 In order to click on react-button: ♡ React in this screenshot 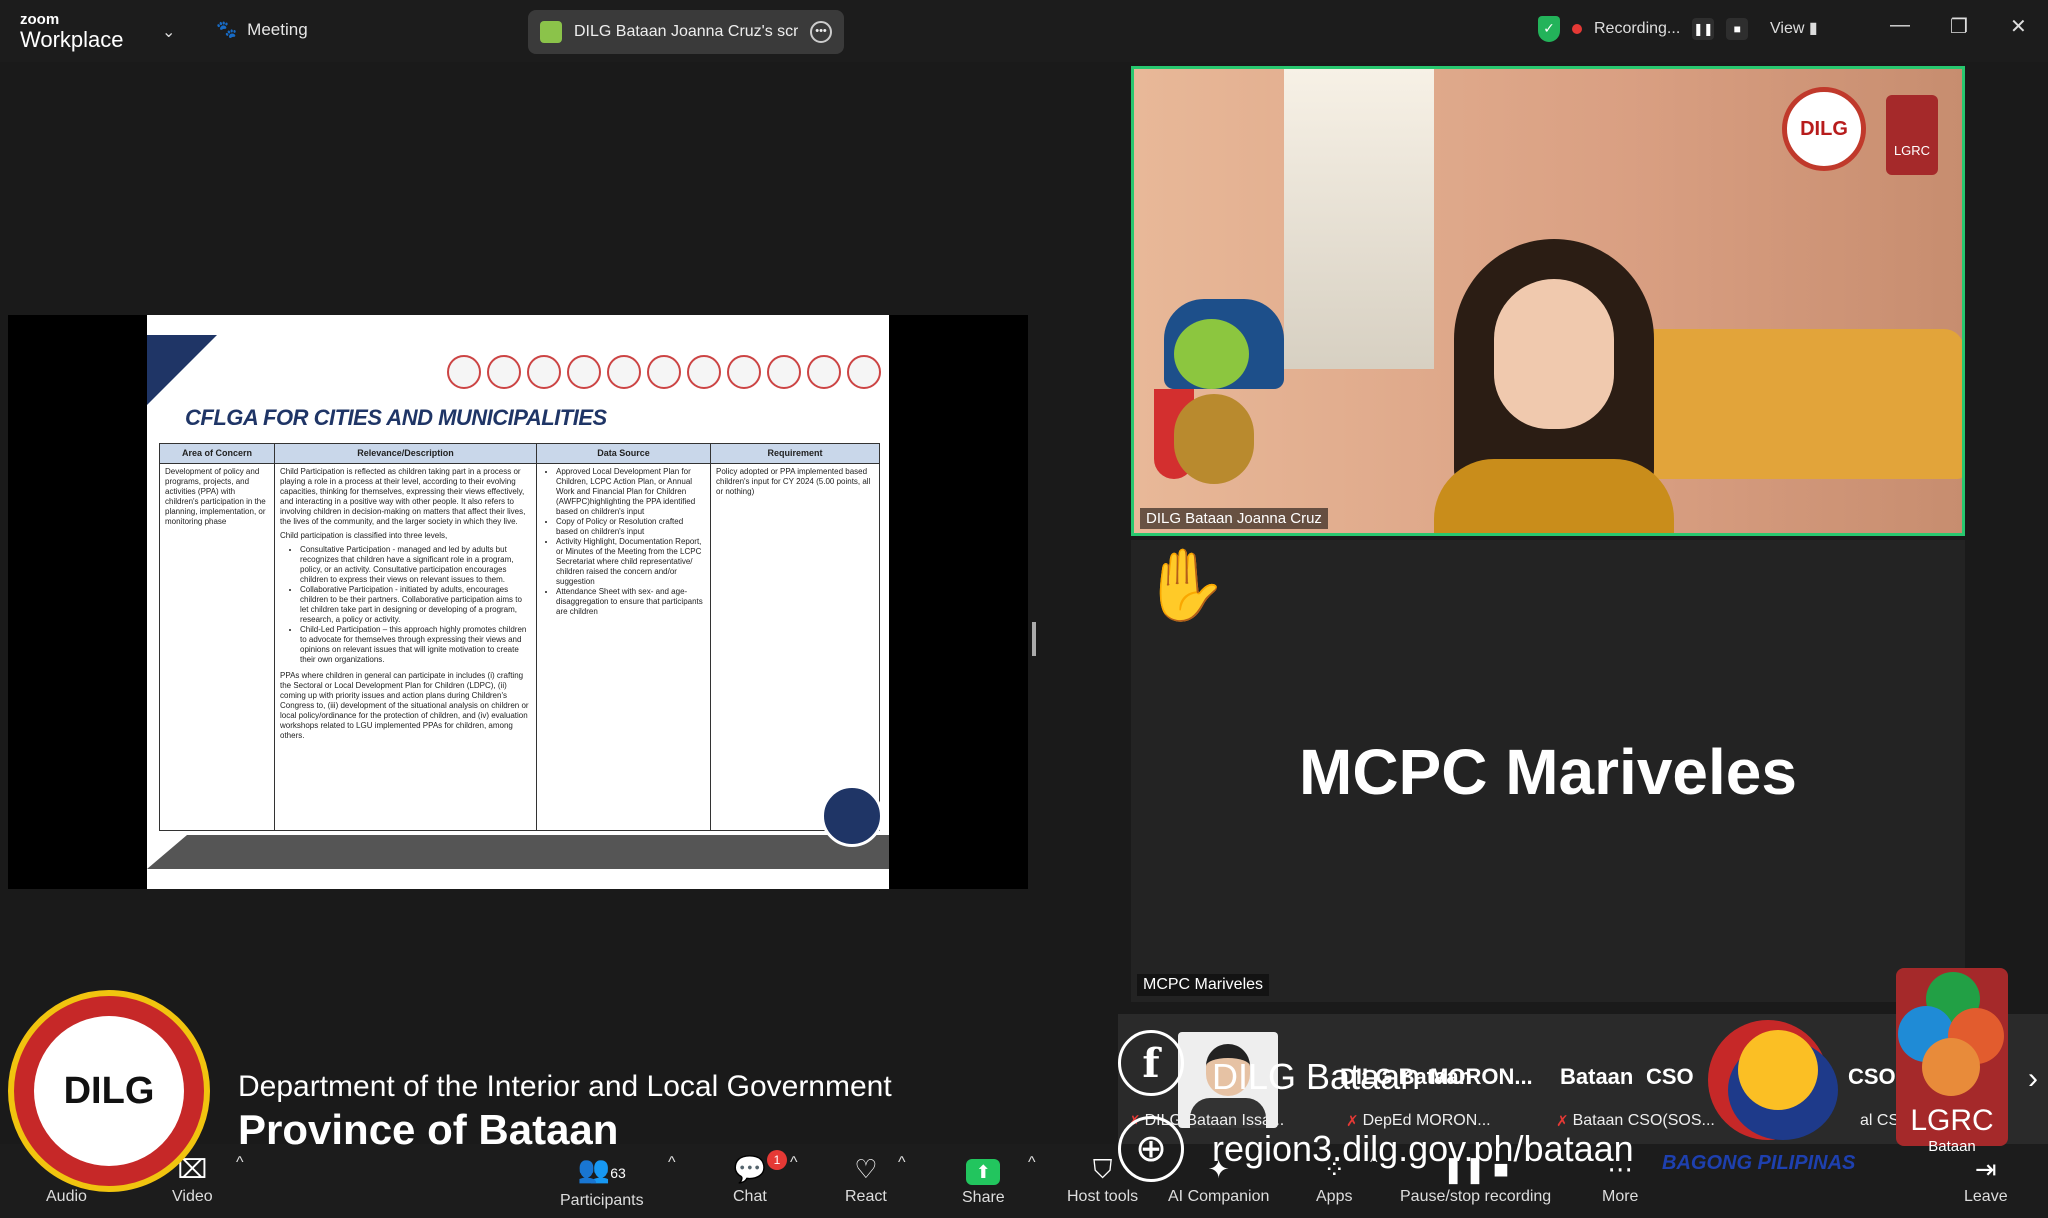, I will do `click(866, 1180)`.